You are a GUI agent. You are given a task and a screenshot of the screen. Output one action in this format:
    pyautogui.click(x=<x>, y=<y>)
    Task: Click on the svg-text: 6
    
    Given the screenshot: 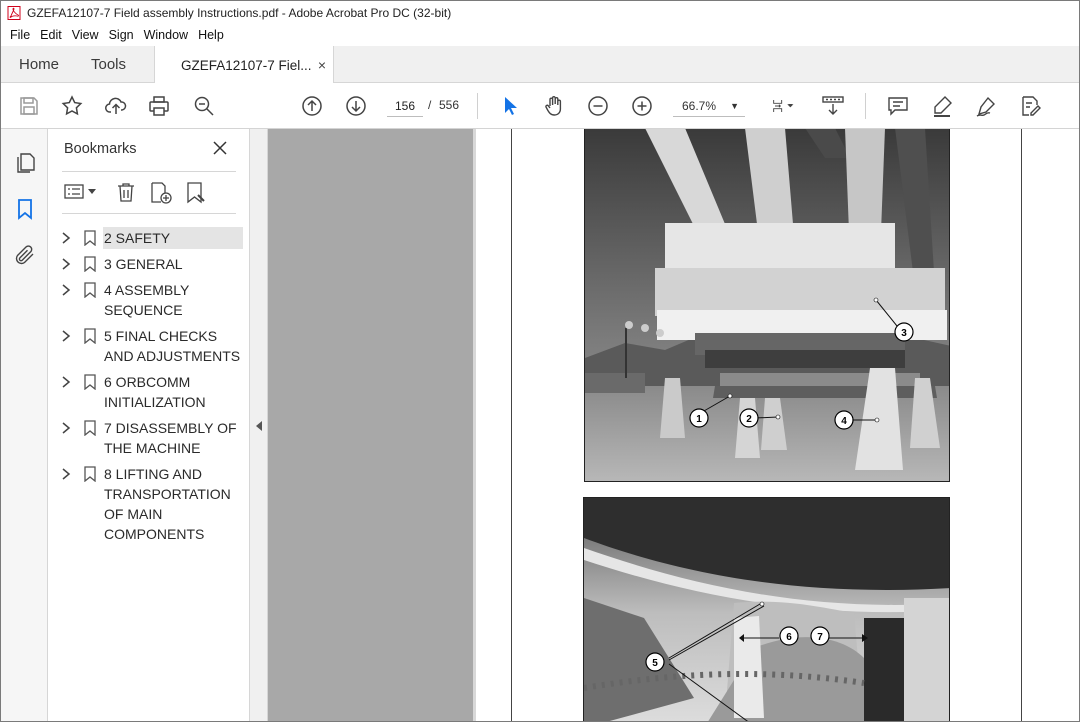 What is the action you would take?
    pyautogui.click(x=789, y=637)
    